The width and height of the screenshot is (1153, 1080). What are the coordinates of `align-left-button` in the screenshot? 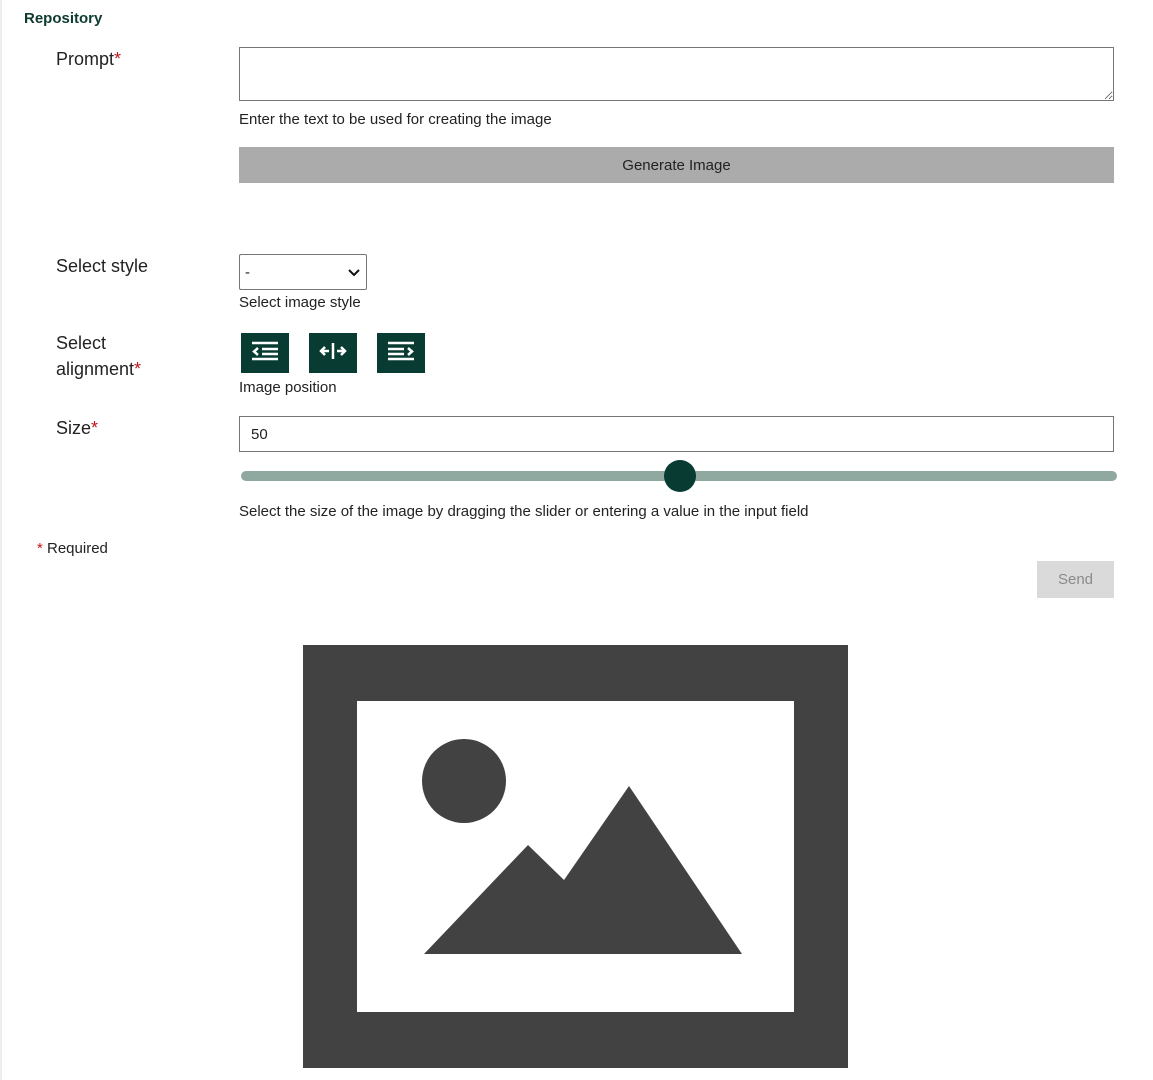 It's located at (265, 353).